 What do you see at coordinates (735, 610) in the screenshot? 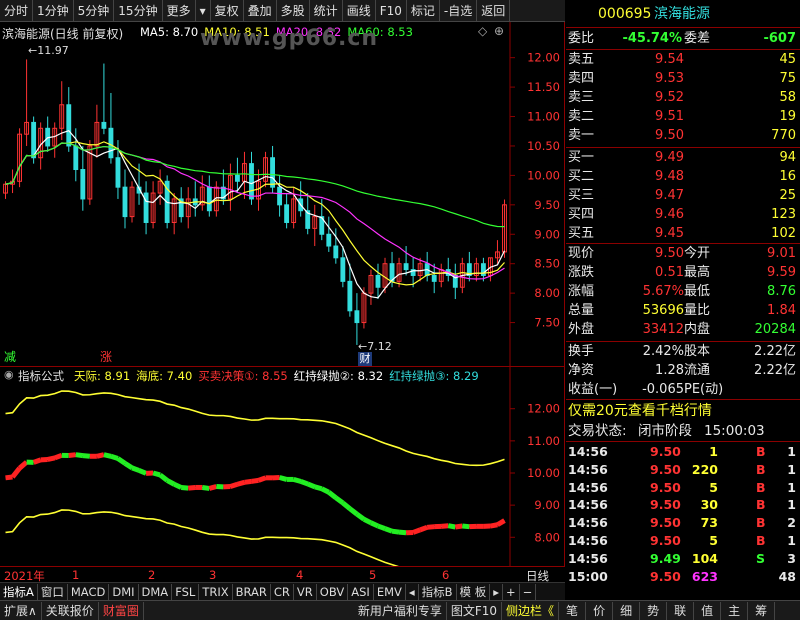
I see `bottom-bar-item: 主` at bounding box center [735, 610].